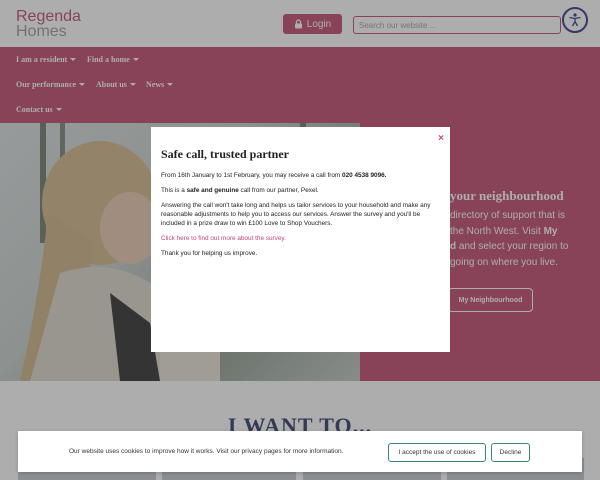 The height and width of the screenshot is (480, 600). What do you see at coordinates (225, 154) in the screenshot?
I see `modal-title: Safe call, trusted partner` at bounding box center [225, 154].